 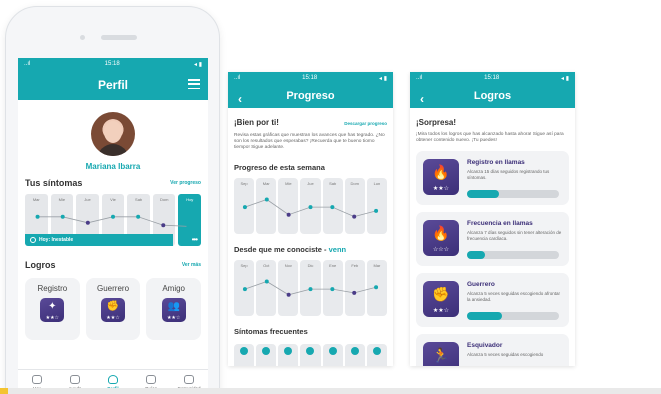 I want to click on menu-icon, so click(x=194, y=84).